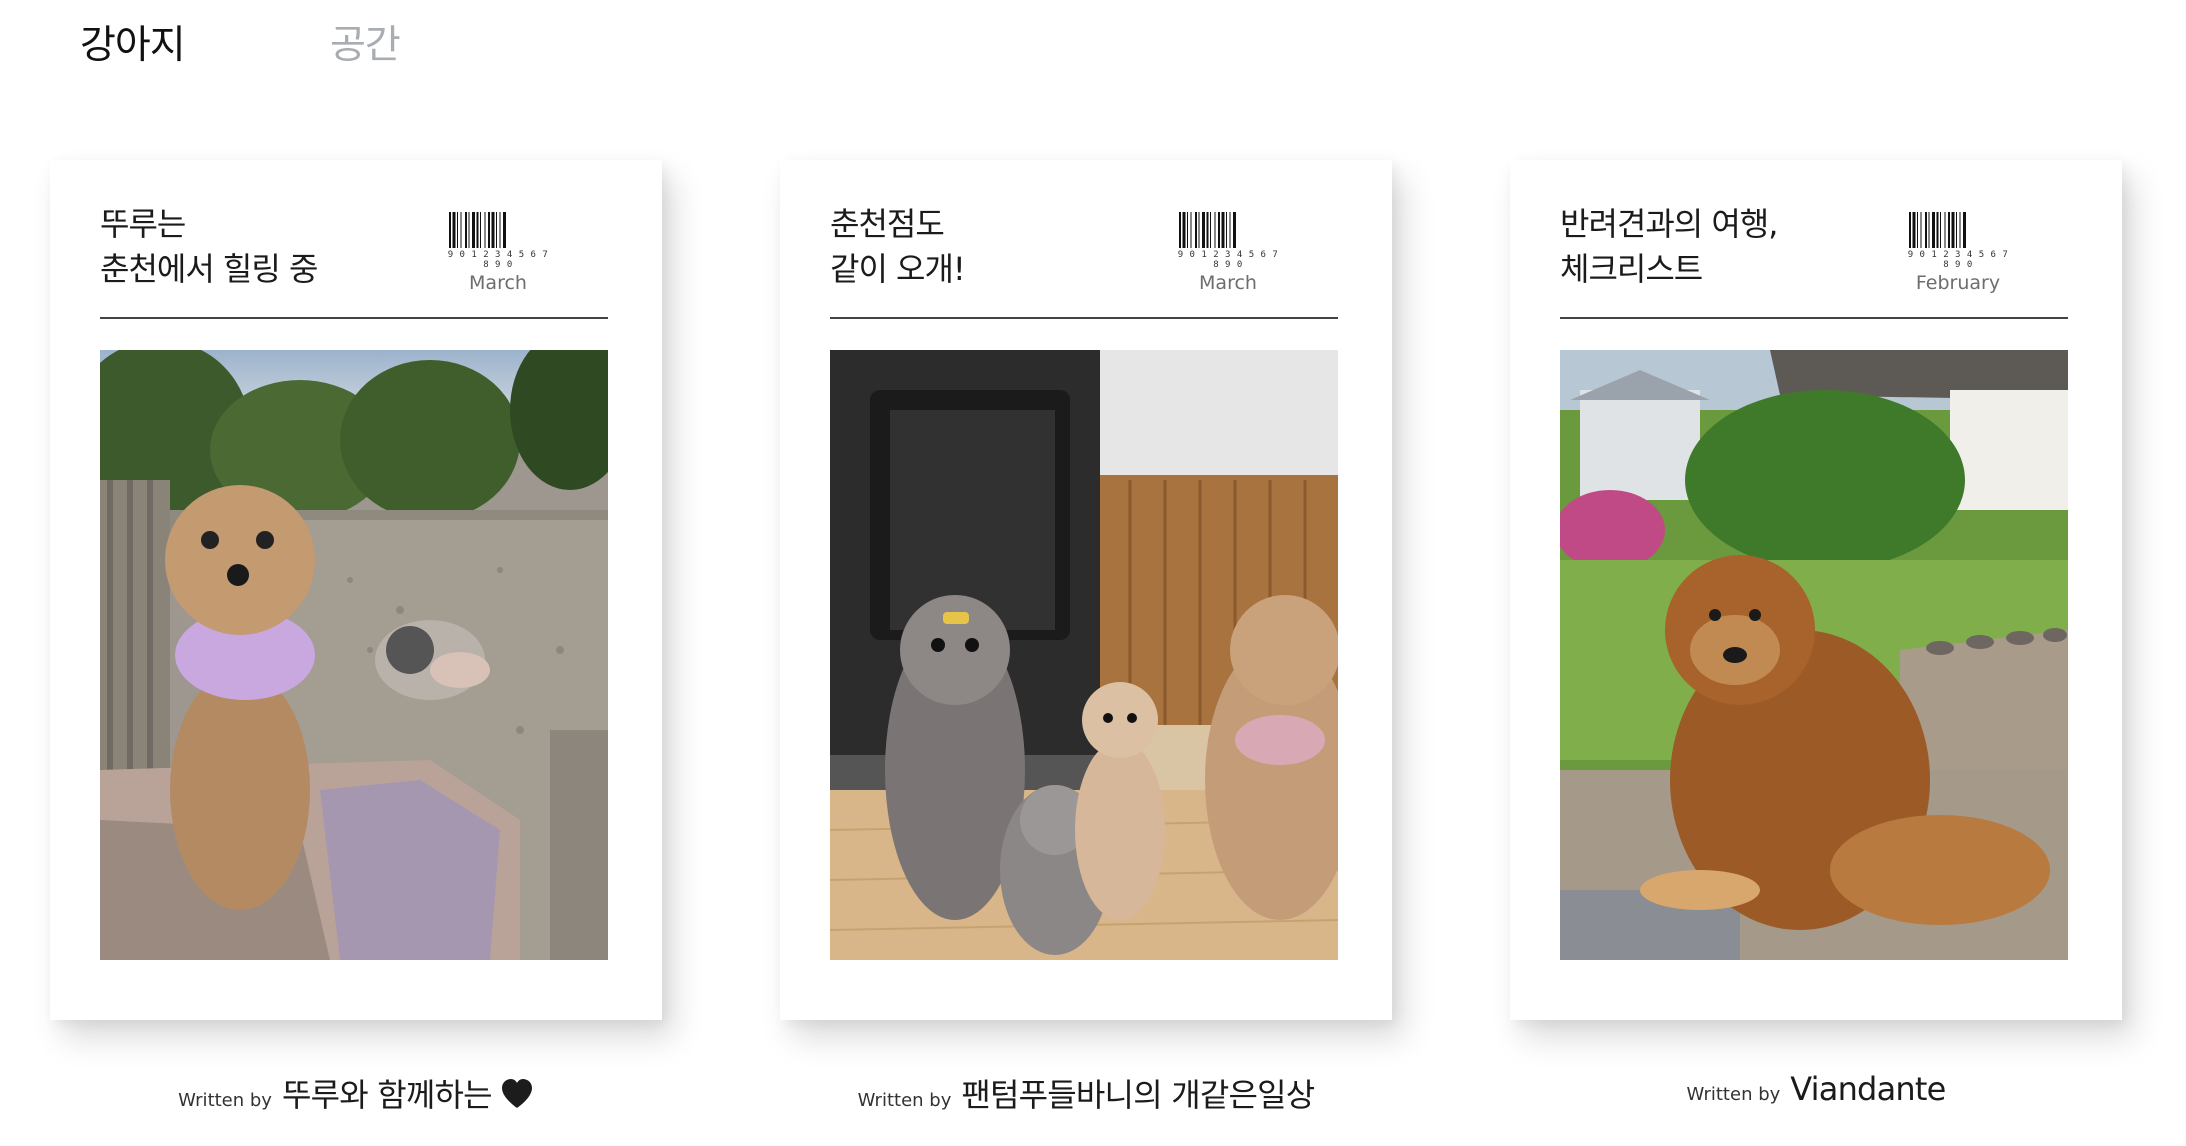  Describe the element at coordinates (898, 269) in the screenshot. I see `card-title-line: 같이 오개!` at that location.